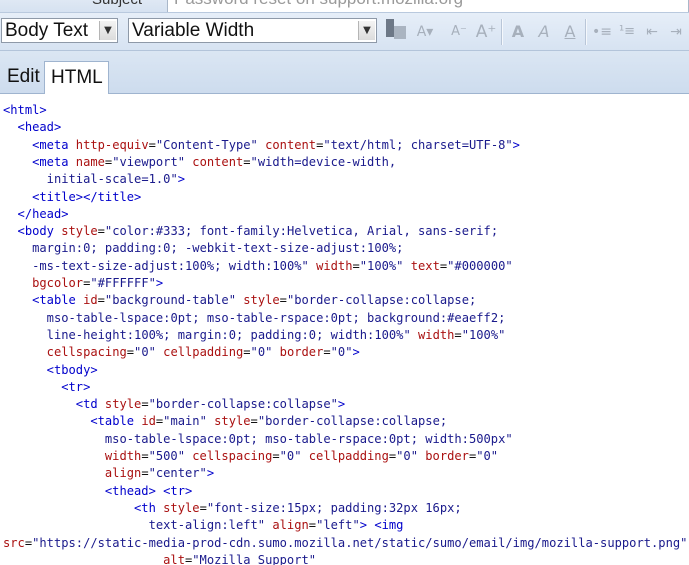 The height and width of the screenshot is (565, 689). Describe the element at coordinates (676, 32) in the screenshot. I see `indent-icon: ⇥` at that location.